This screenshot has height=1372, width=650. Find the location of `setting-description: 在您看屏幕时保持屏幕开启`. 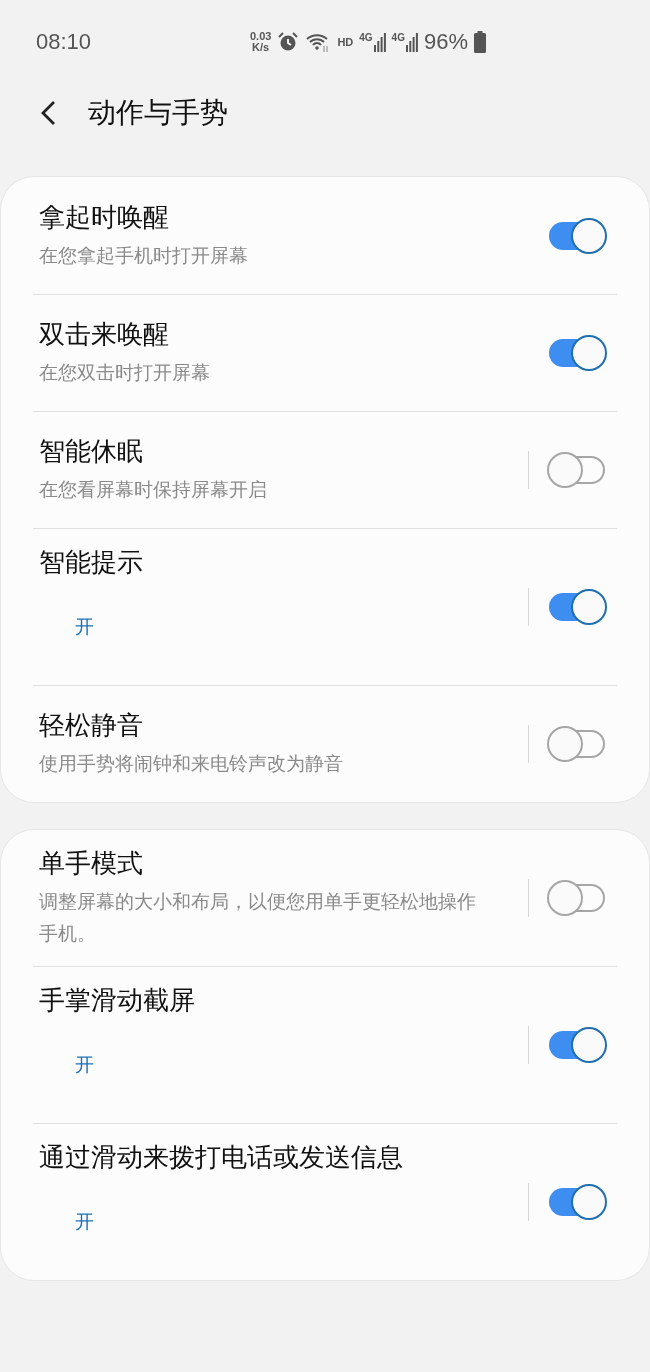

setting-description: 在您看屏幕时保持屏幕开启 is located at coordinates (153, 490).